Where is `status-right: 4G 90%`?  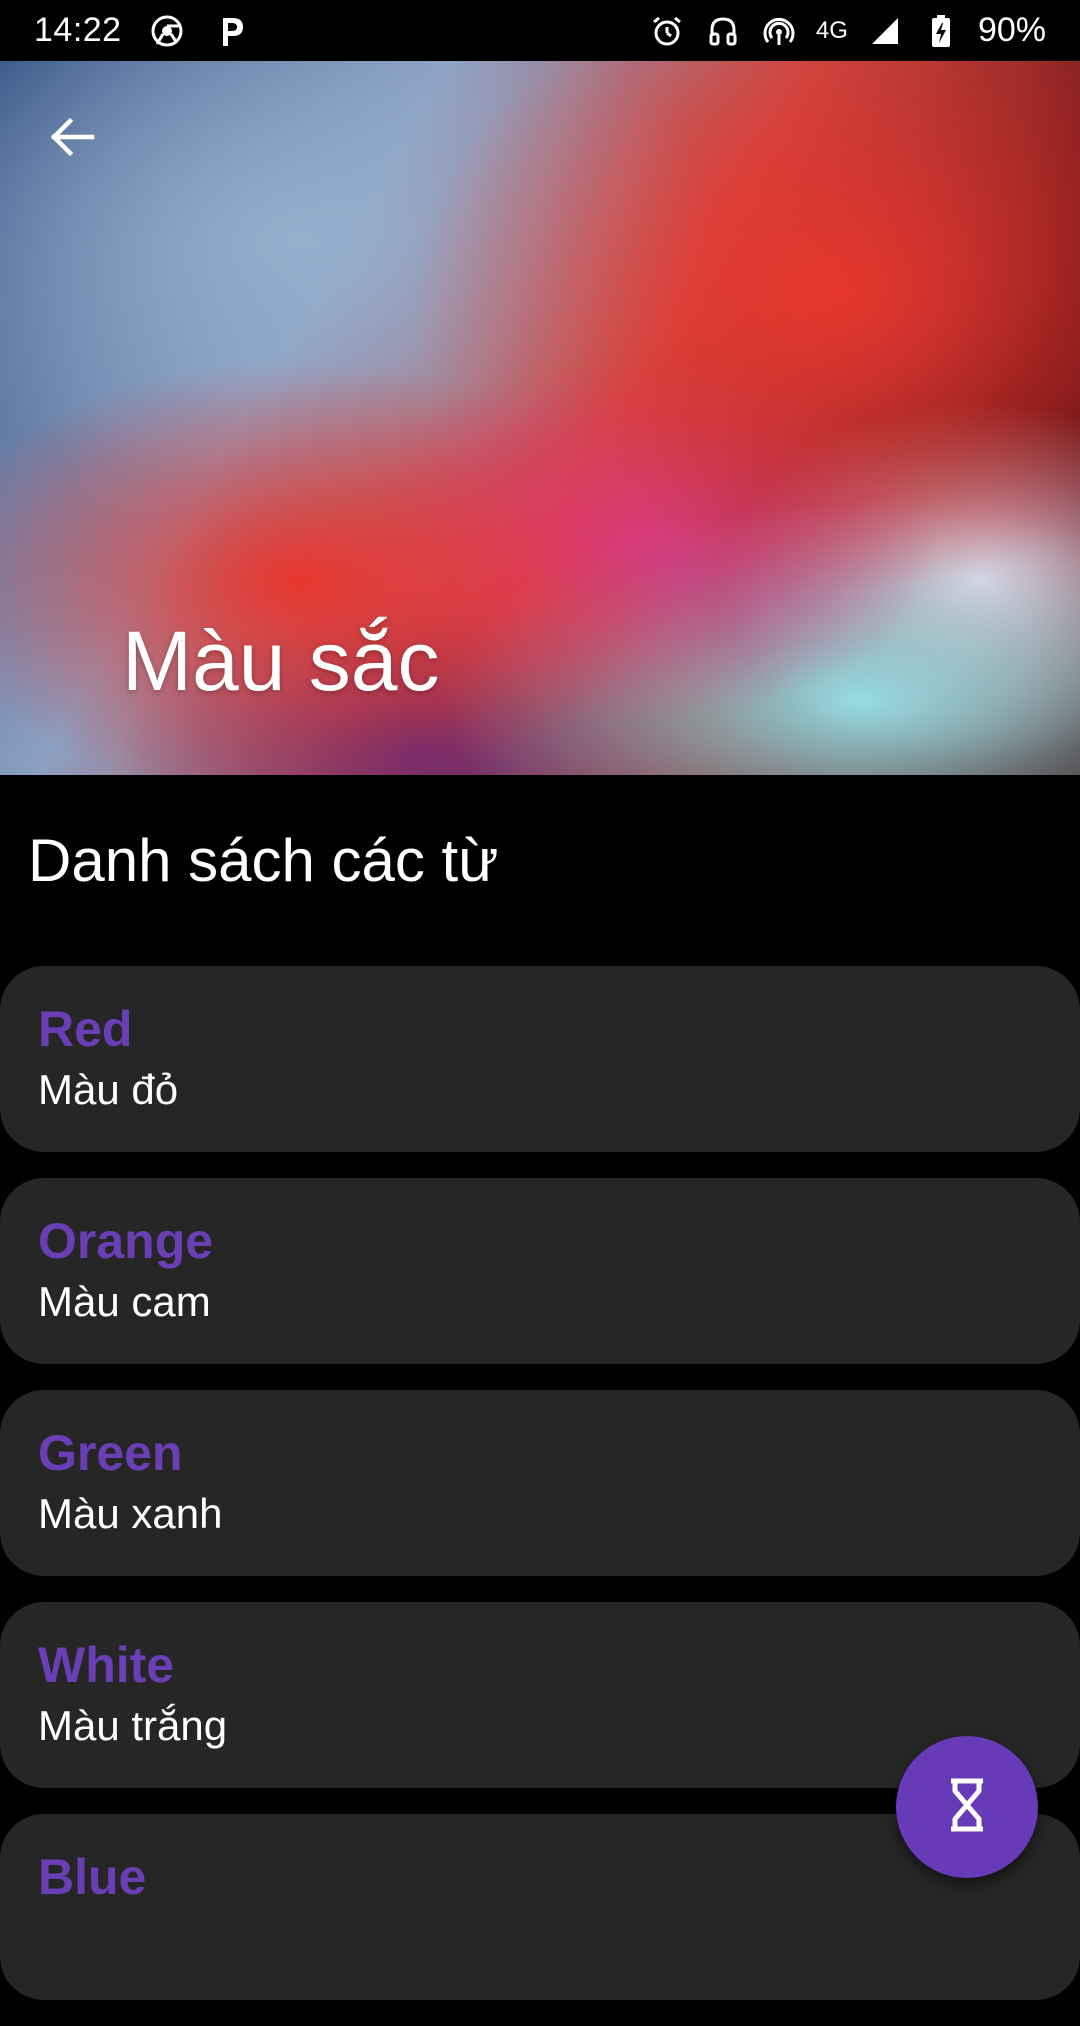 status-right: 4G 90% is located at coordinates (847, 30).